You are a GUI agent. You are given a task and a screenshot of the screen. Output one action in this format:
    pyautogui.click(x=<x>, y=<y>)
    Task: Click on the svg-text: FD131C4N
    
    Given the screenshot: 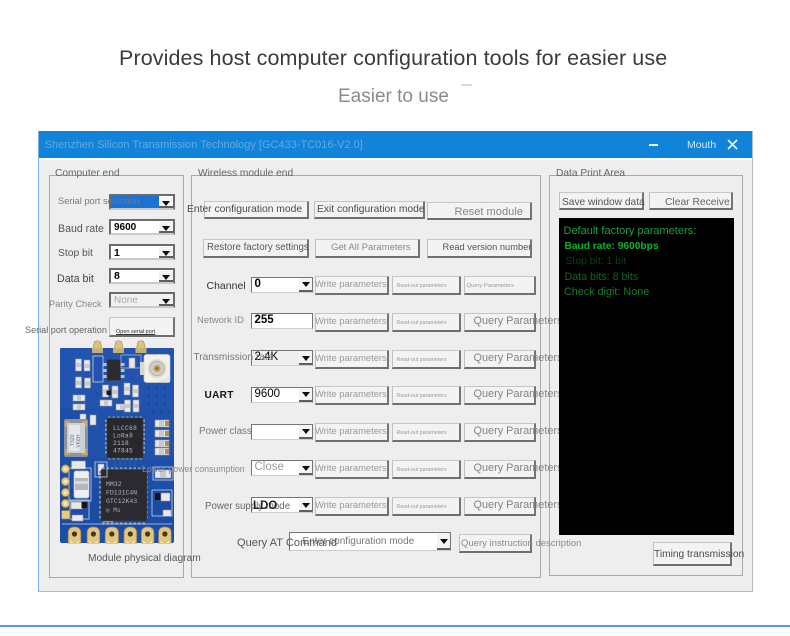 What is the action you would take?
    pyautogui.click(x=121, y=493)
    